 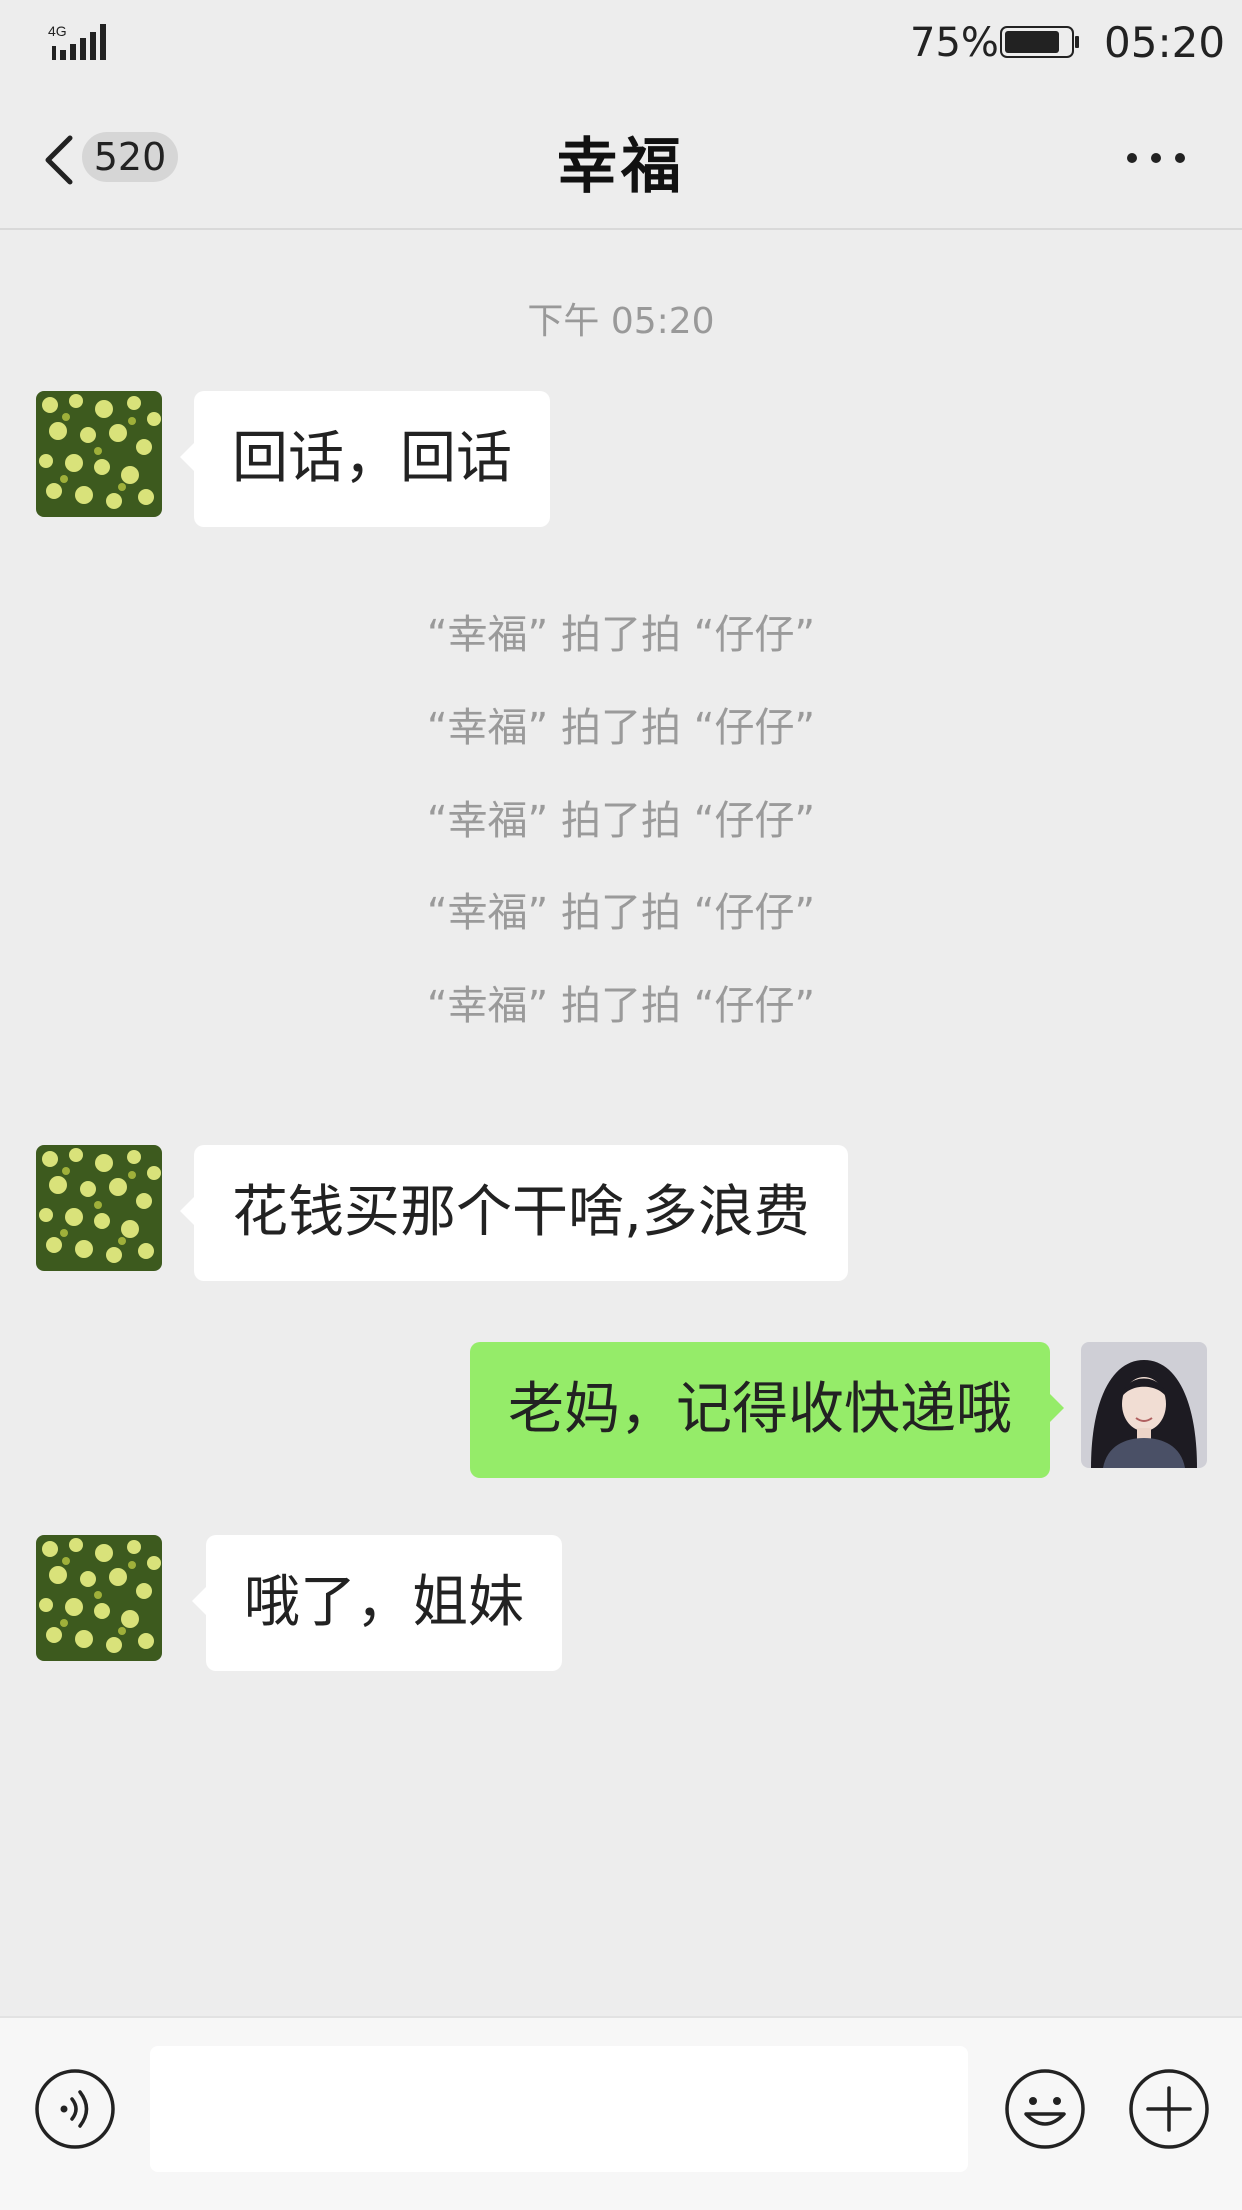 I want to click on message-timestamp: 下午 05:20, so click(x=621, y=321).